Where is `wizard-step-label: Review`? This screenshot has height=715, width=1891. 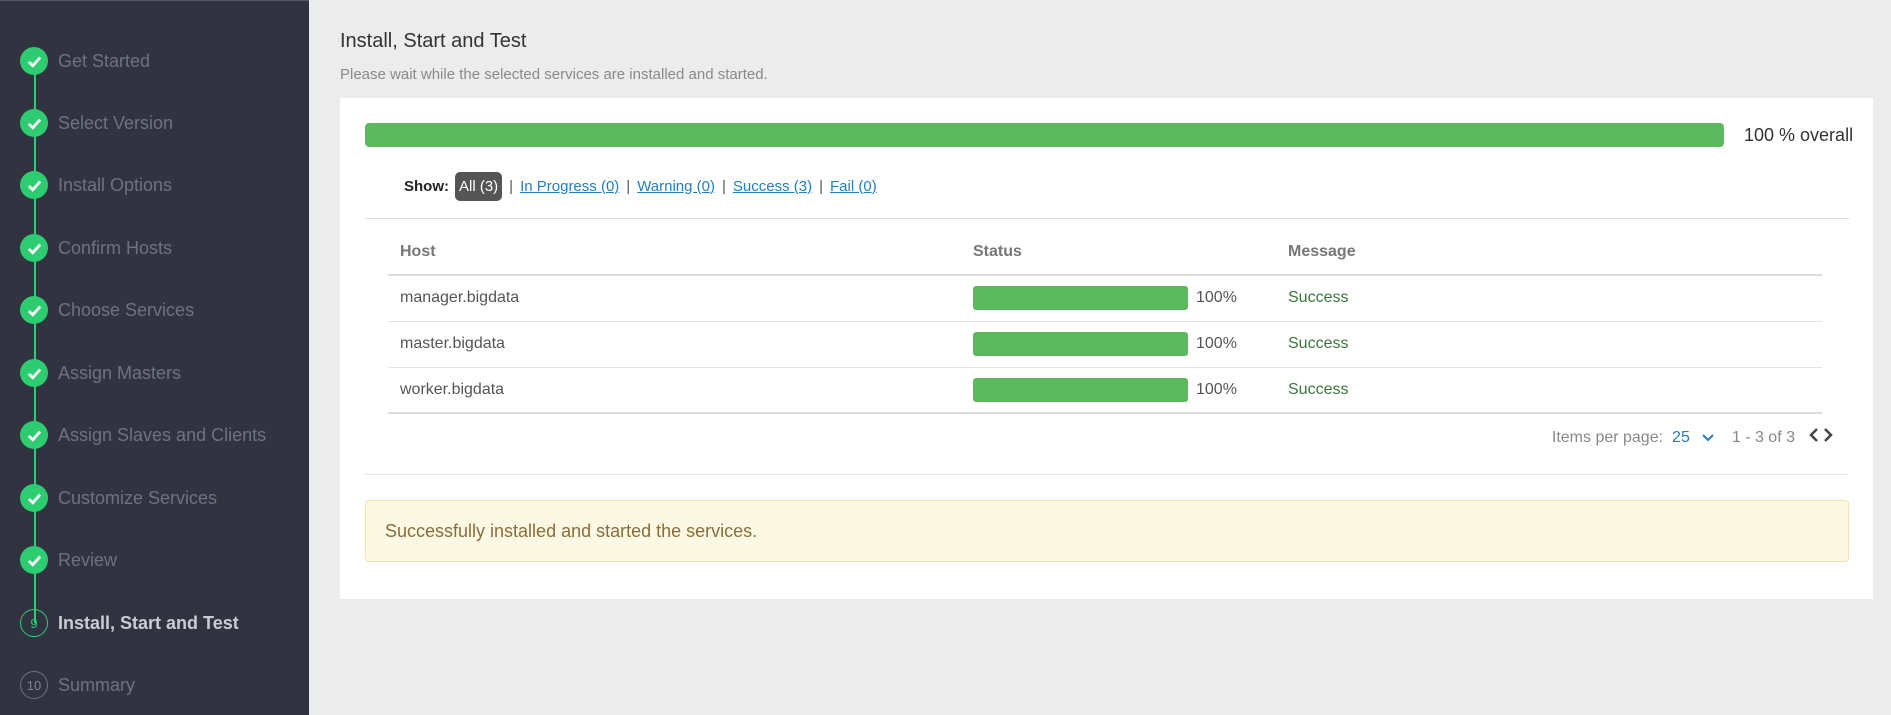 wizard-step-label: Review is located at coordinates (88, 560).